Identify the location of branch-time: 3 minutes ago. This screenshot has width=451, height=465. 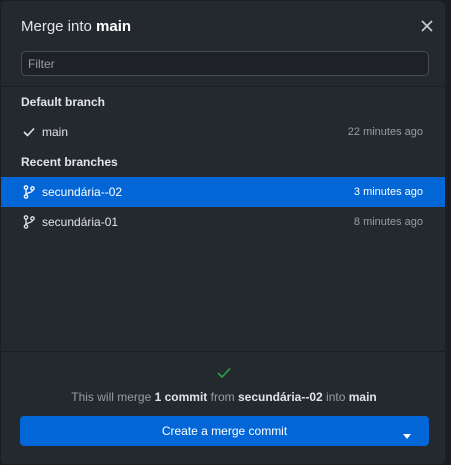
(388, 192).